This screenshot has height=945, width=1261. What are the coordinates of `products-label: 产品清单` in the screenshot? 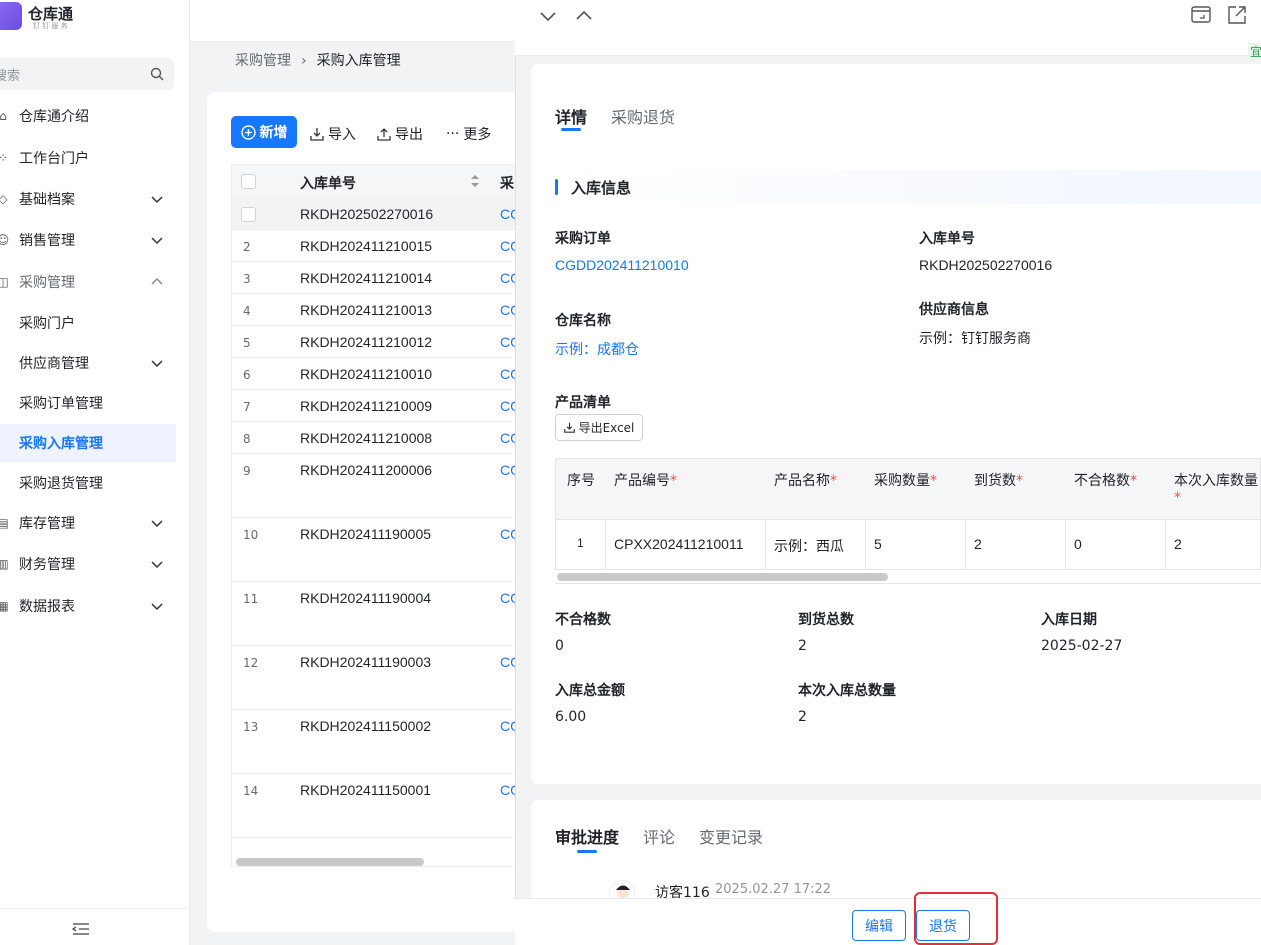 It's located at (583, 403).